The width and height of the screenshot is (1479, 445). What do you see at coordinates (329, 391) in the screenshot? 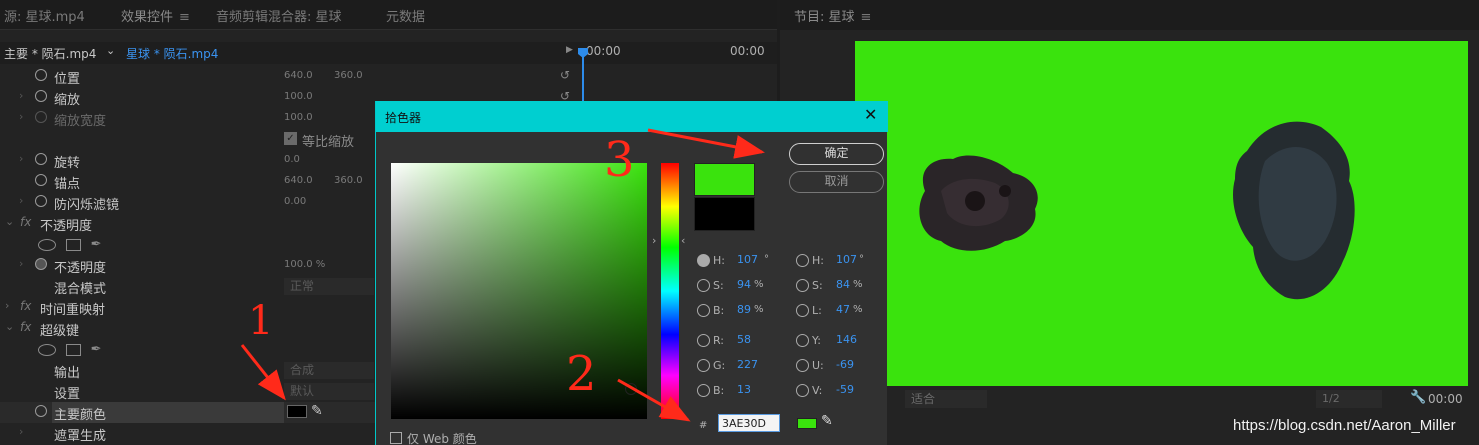
I see `setting-dropdown: 默认` at bounding box center [329, 391].